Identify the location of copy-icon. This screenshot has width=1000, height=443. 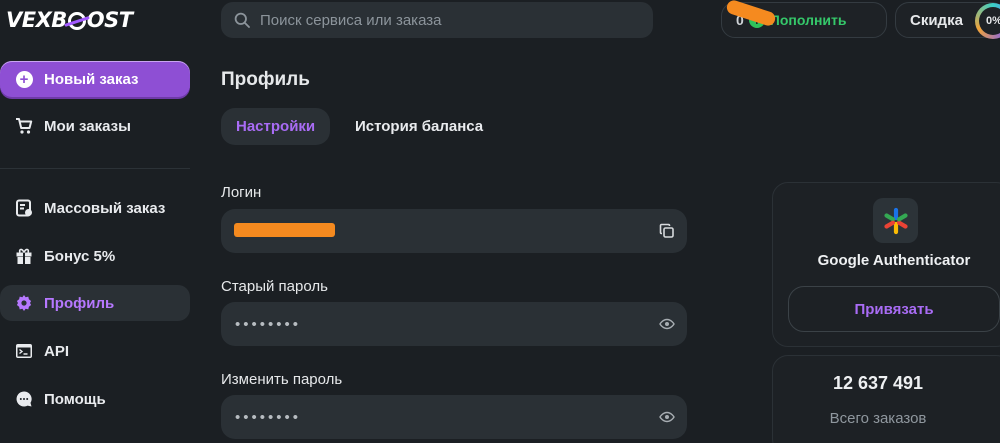
(667, 231).